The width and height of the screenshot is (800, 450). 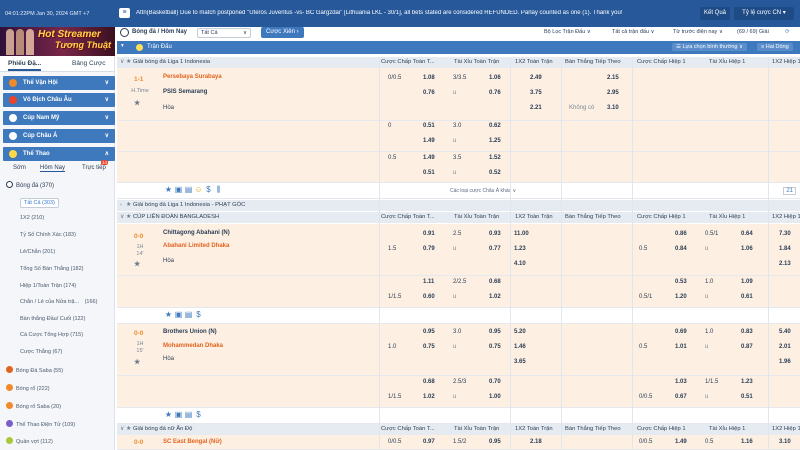 What do you see at coordinates (59, 154) in the screenshot?
I see `sidebar-cat-sports: Thể Thao ∧` at bounding box center [59, 154].